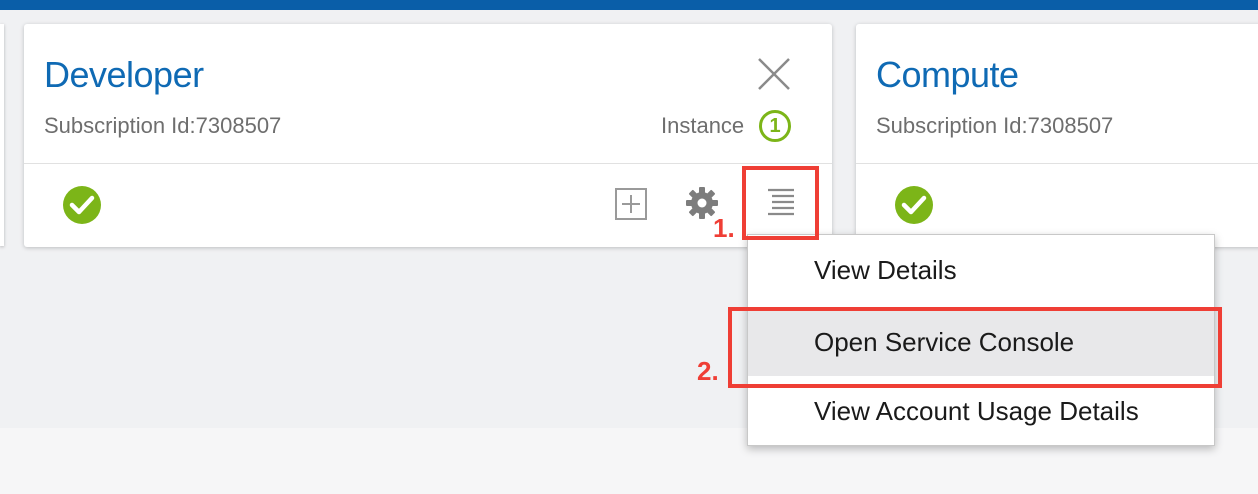  Describe the element at coordinates (2, 135) in the screenshot. I see `previous-card-edge` at that location.